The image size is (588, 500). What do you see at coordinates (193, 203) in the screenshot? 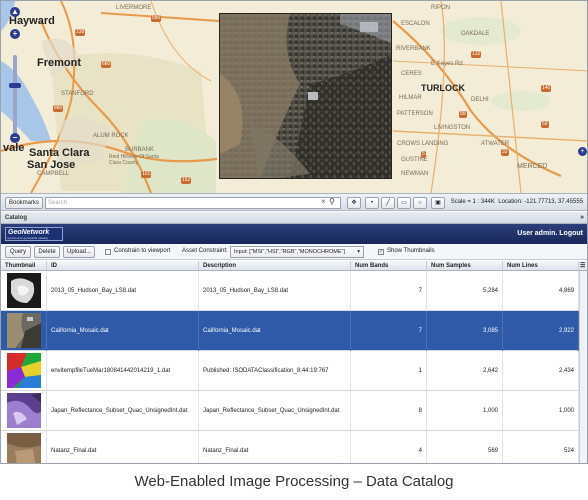
I see `search-input: Search` at bounding box center [193, 203].